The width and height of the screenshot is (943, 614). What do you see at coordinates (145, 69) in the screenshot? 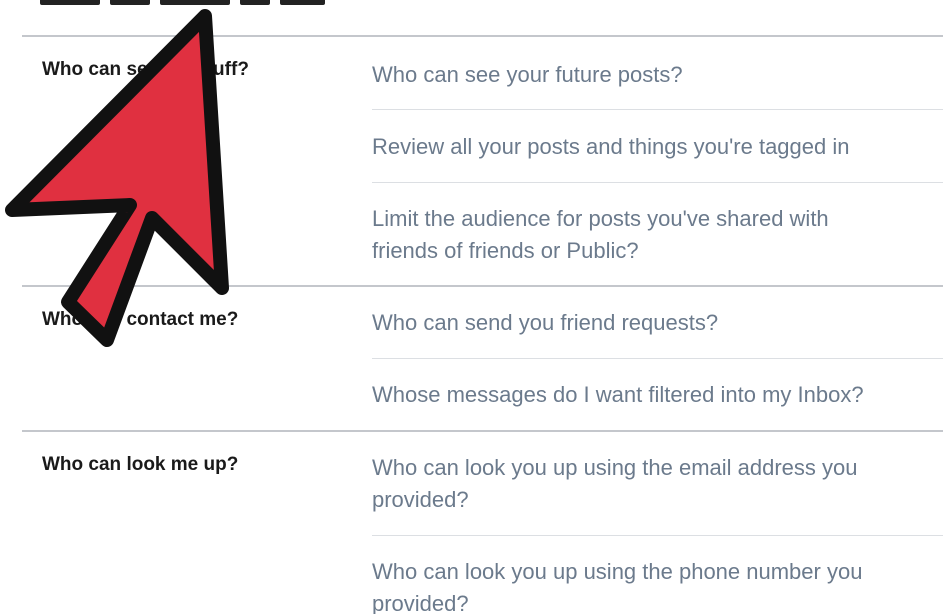
I see `section-title: Who can see my stuff?` at bounding box center [145, 69].